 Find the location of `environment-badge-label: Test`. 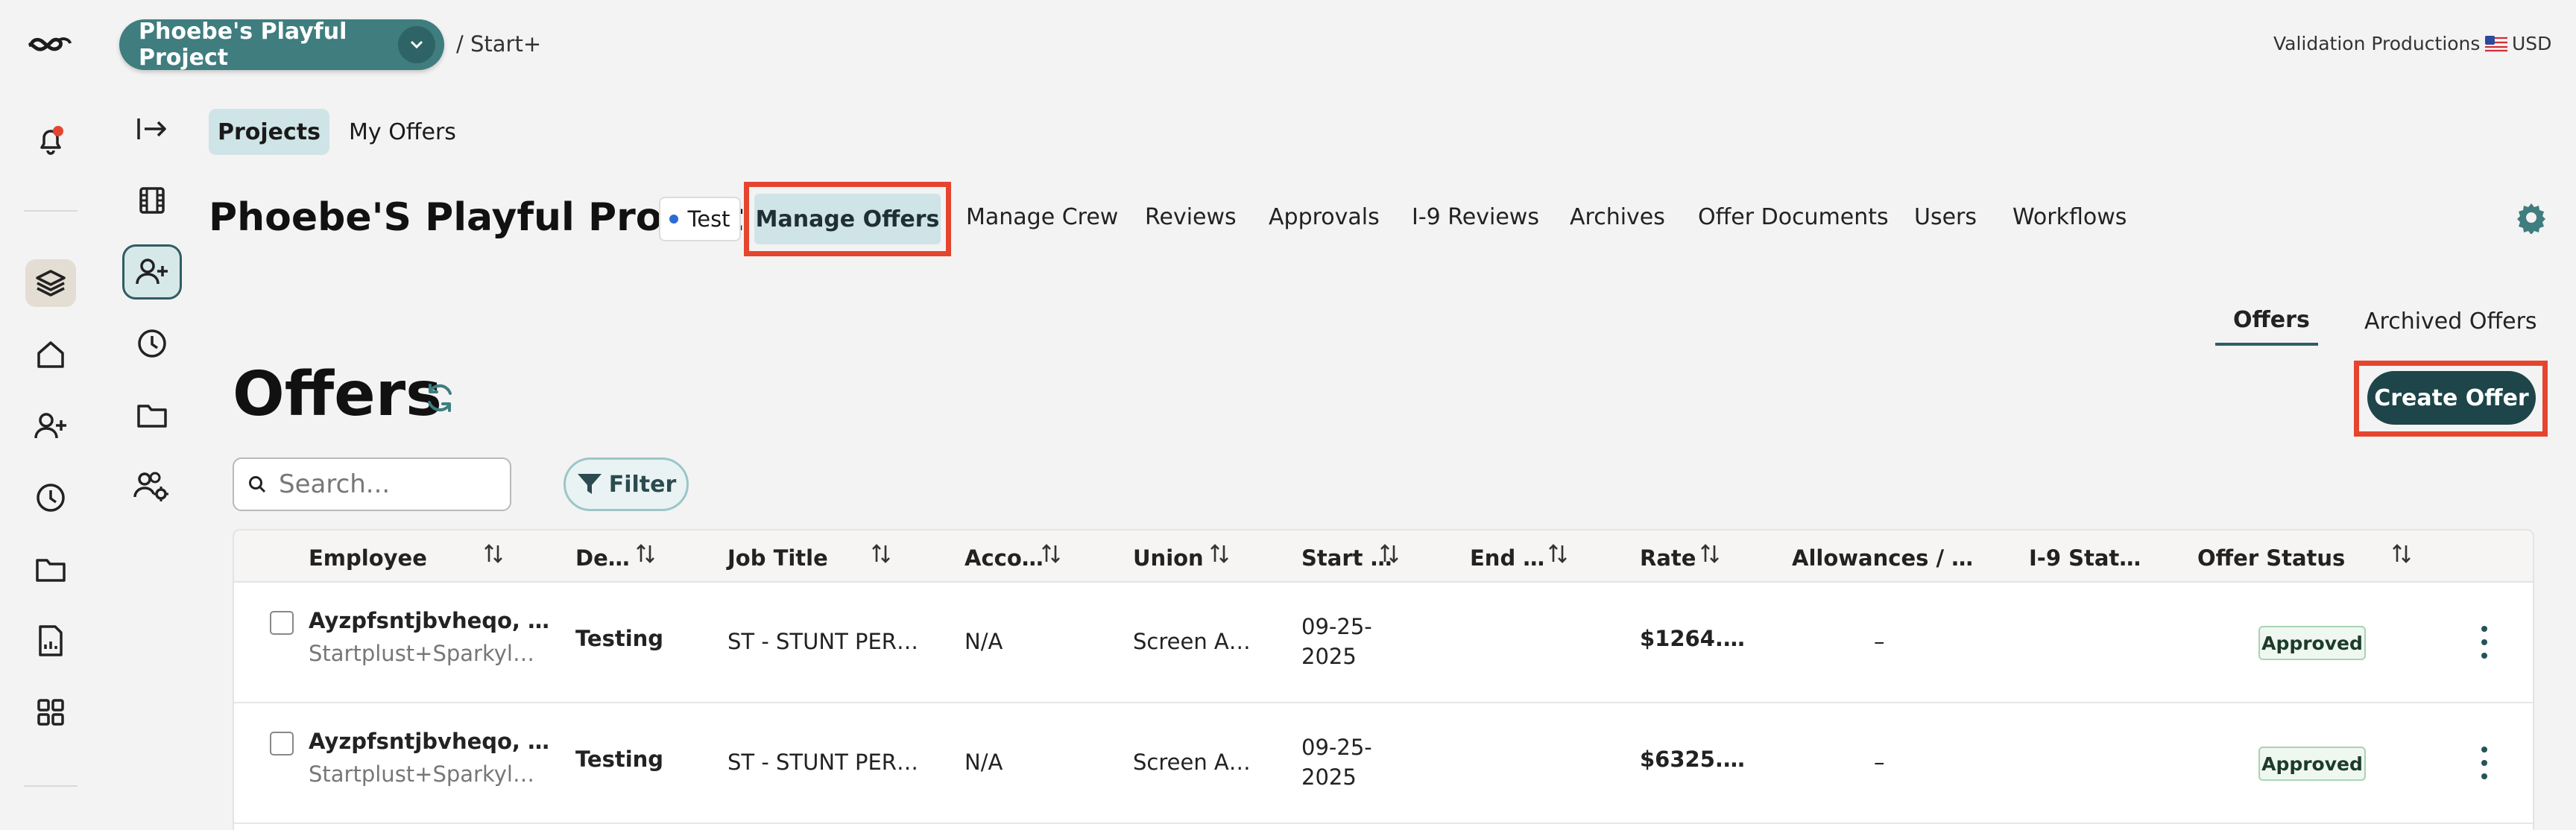

environment-badge-label: Test is located at coordinates (709, 219).